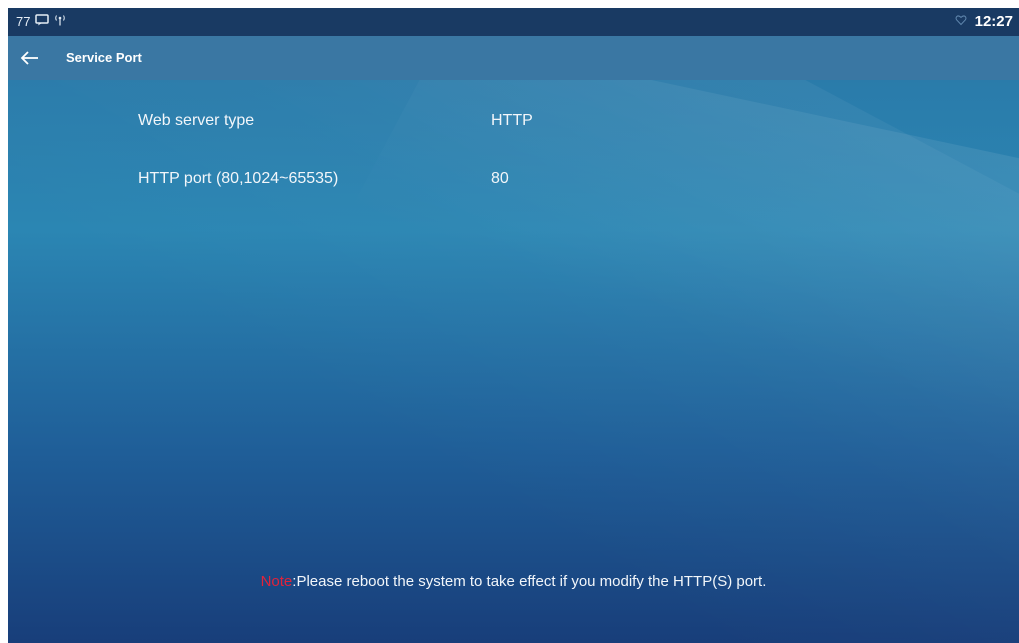 This screenshot has width=1019, height=643. I want to click on back-button, so click(30, 58).